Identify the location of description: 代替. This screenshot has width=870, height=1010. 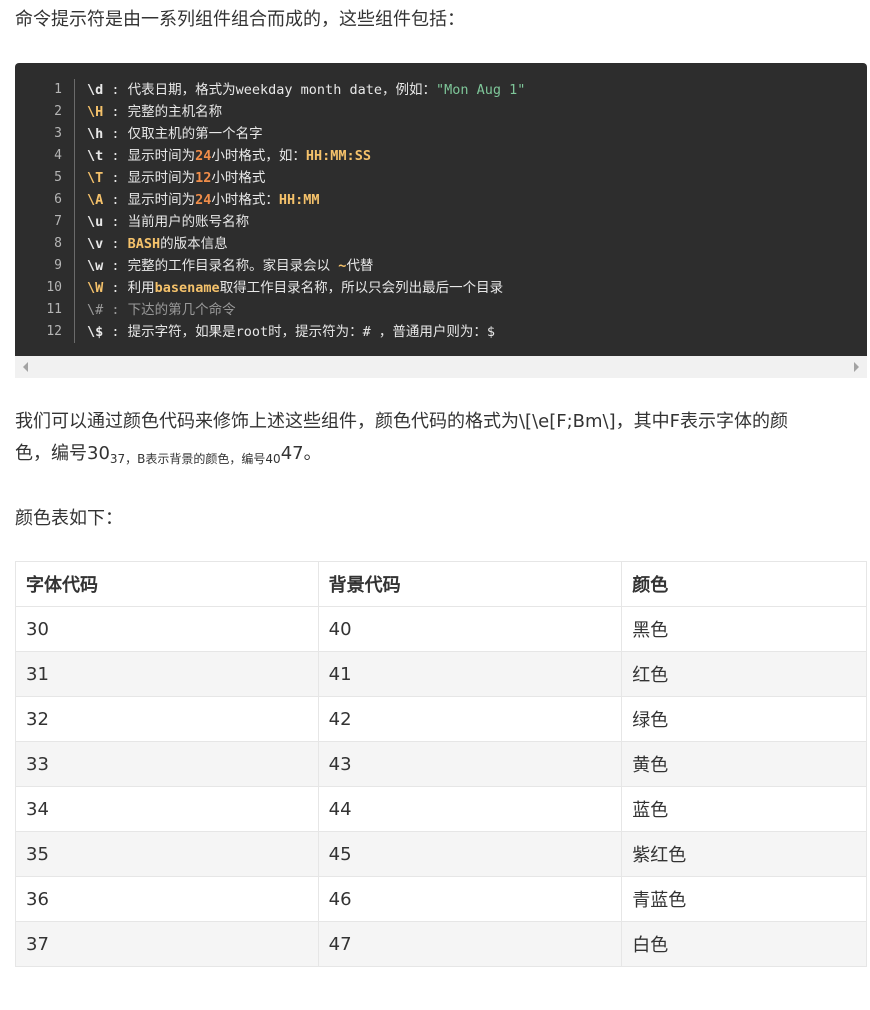
(360, 266).